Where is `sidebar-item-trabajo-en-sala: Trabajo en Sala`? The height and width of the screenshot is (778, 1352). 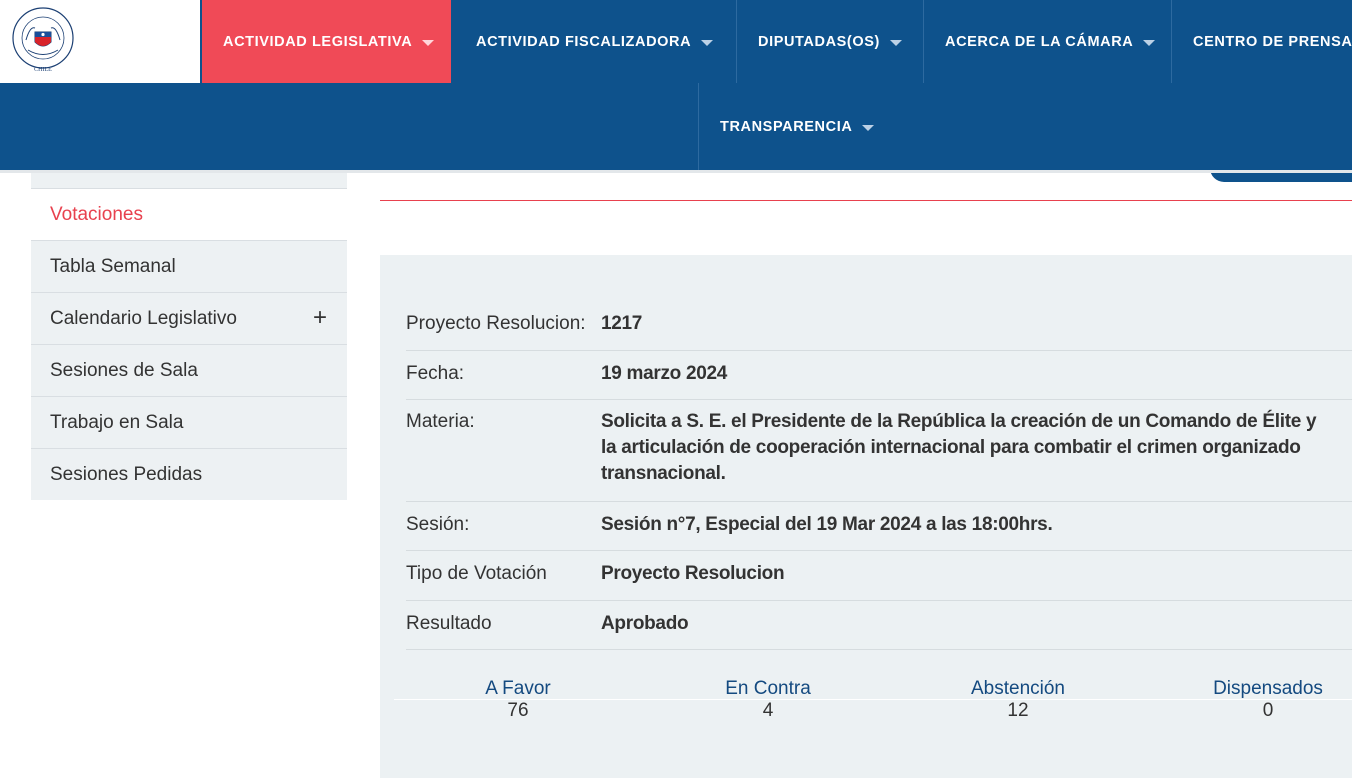
sidebar-item-trabajo-en-sala: Trabajo en Sala is located at coordinates (189, 423).